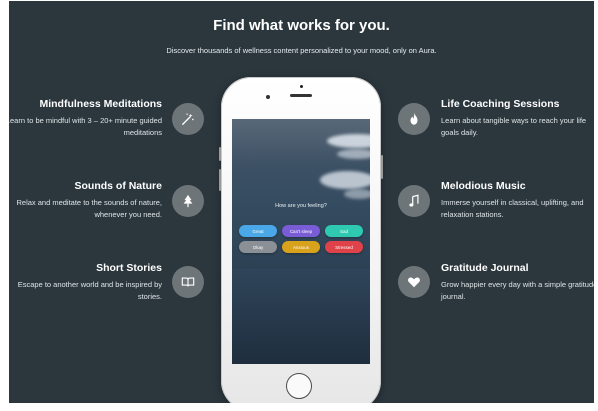 The image size is (598, 411). I want to click on feature-title: Short Stories, so click(129, 268).